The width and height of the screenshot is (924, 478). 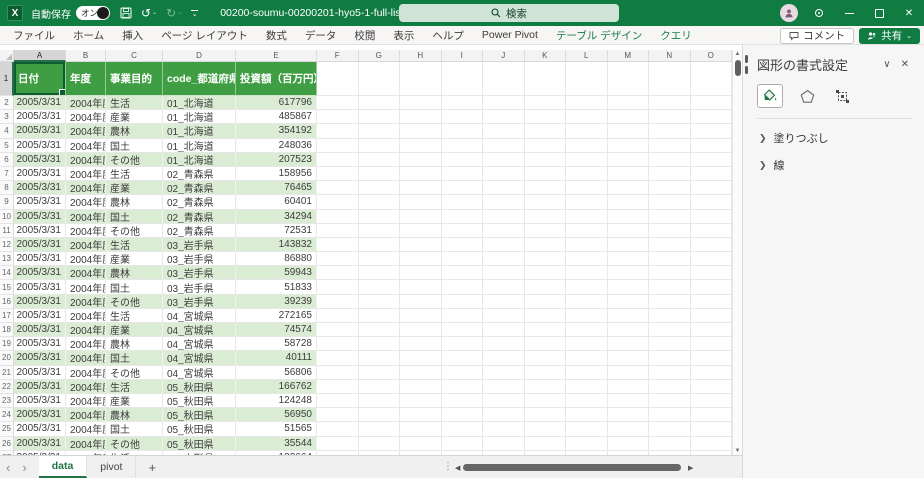 What do you see at coordinates (132, 35) in the screenshot?
I see `ribbon-tab: 挿入` at bounding box center [132, 35].